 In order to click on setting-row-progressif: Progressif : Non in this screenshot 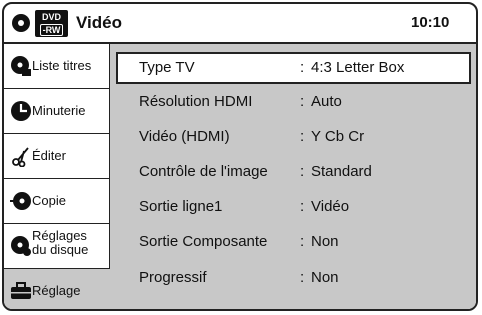, I will do `click(293, 278)`.